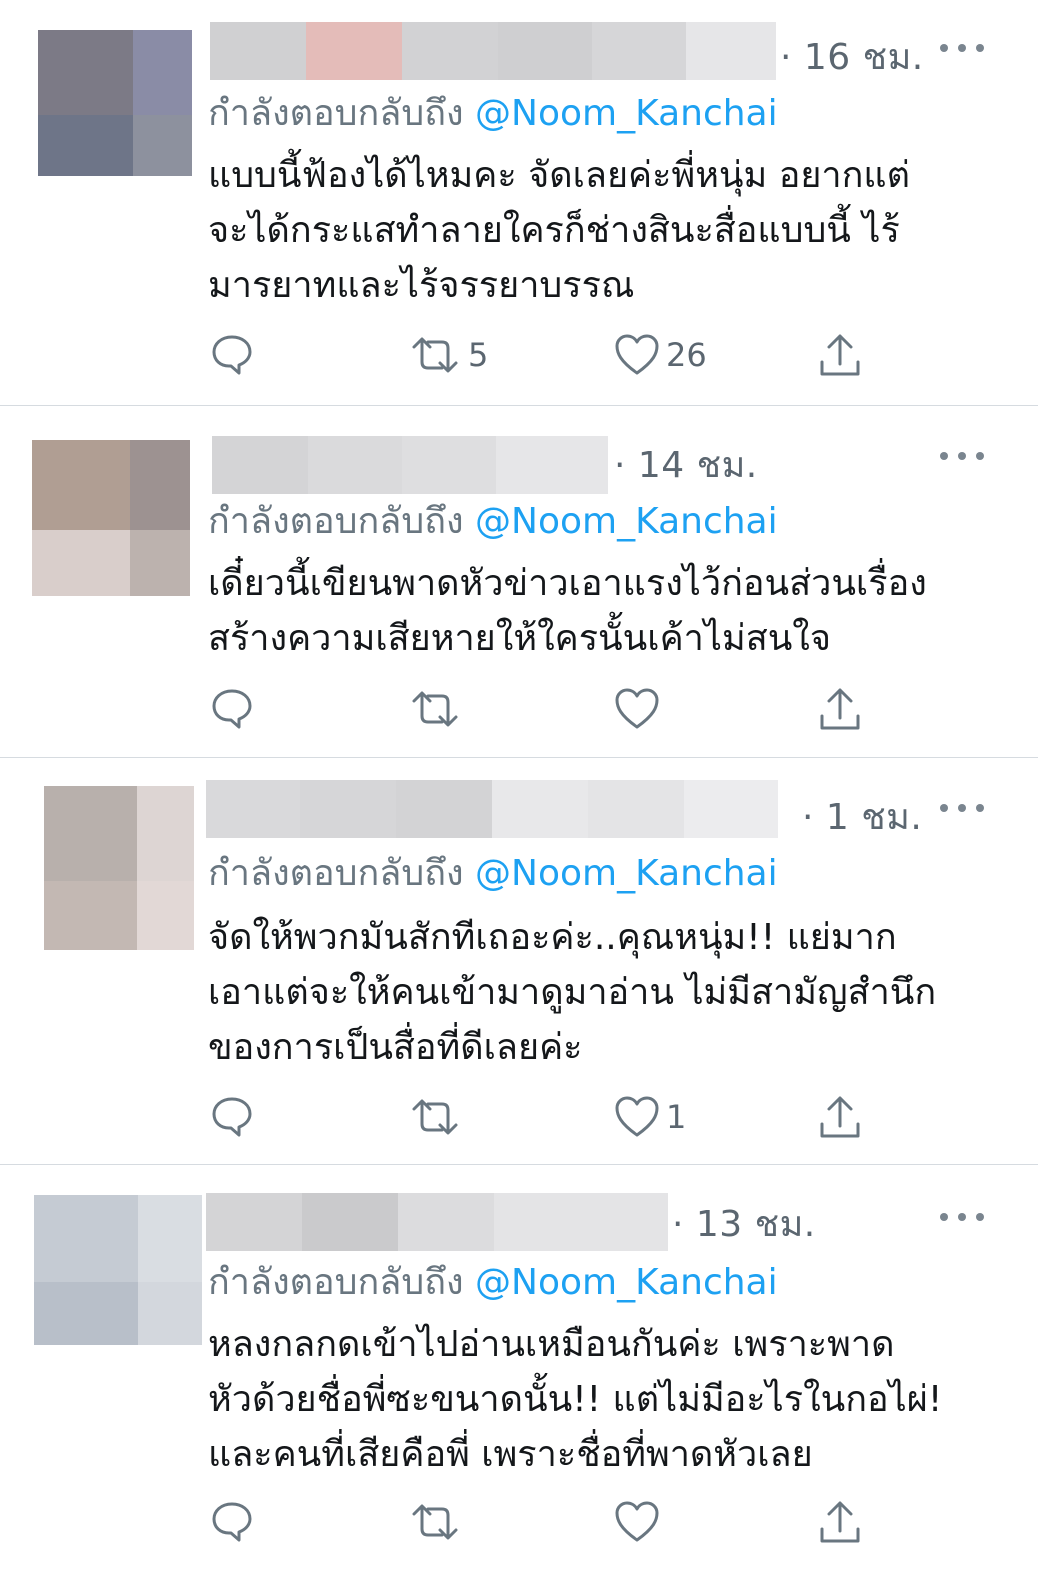  I want to click on timestamp: · 1 ชม., so click(862, 816).